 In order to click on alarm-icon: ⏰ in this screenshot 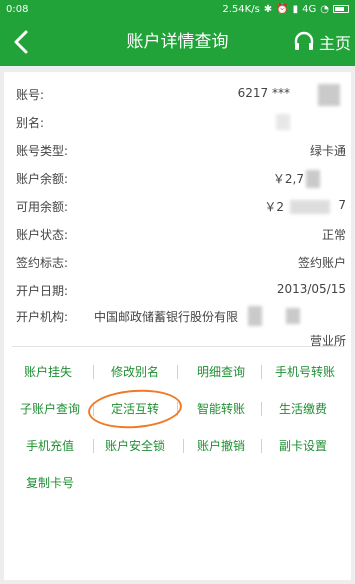, I will do `click(282, 9)`.